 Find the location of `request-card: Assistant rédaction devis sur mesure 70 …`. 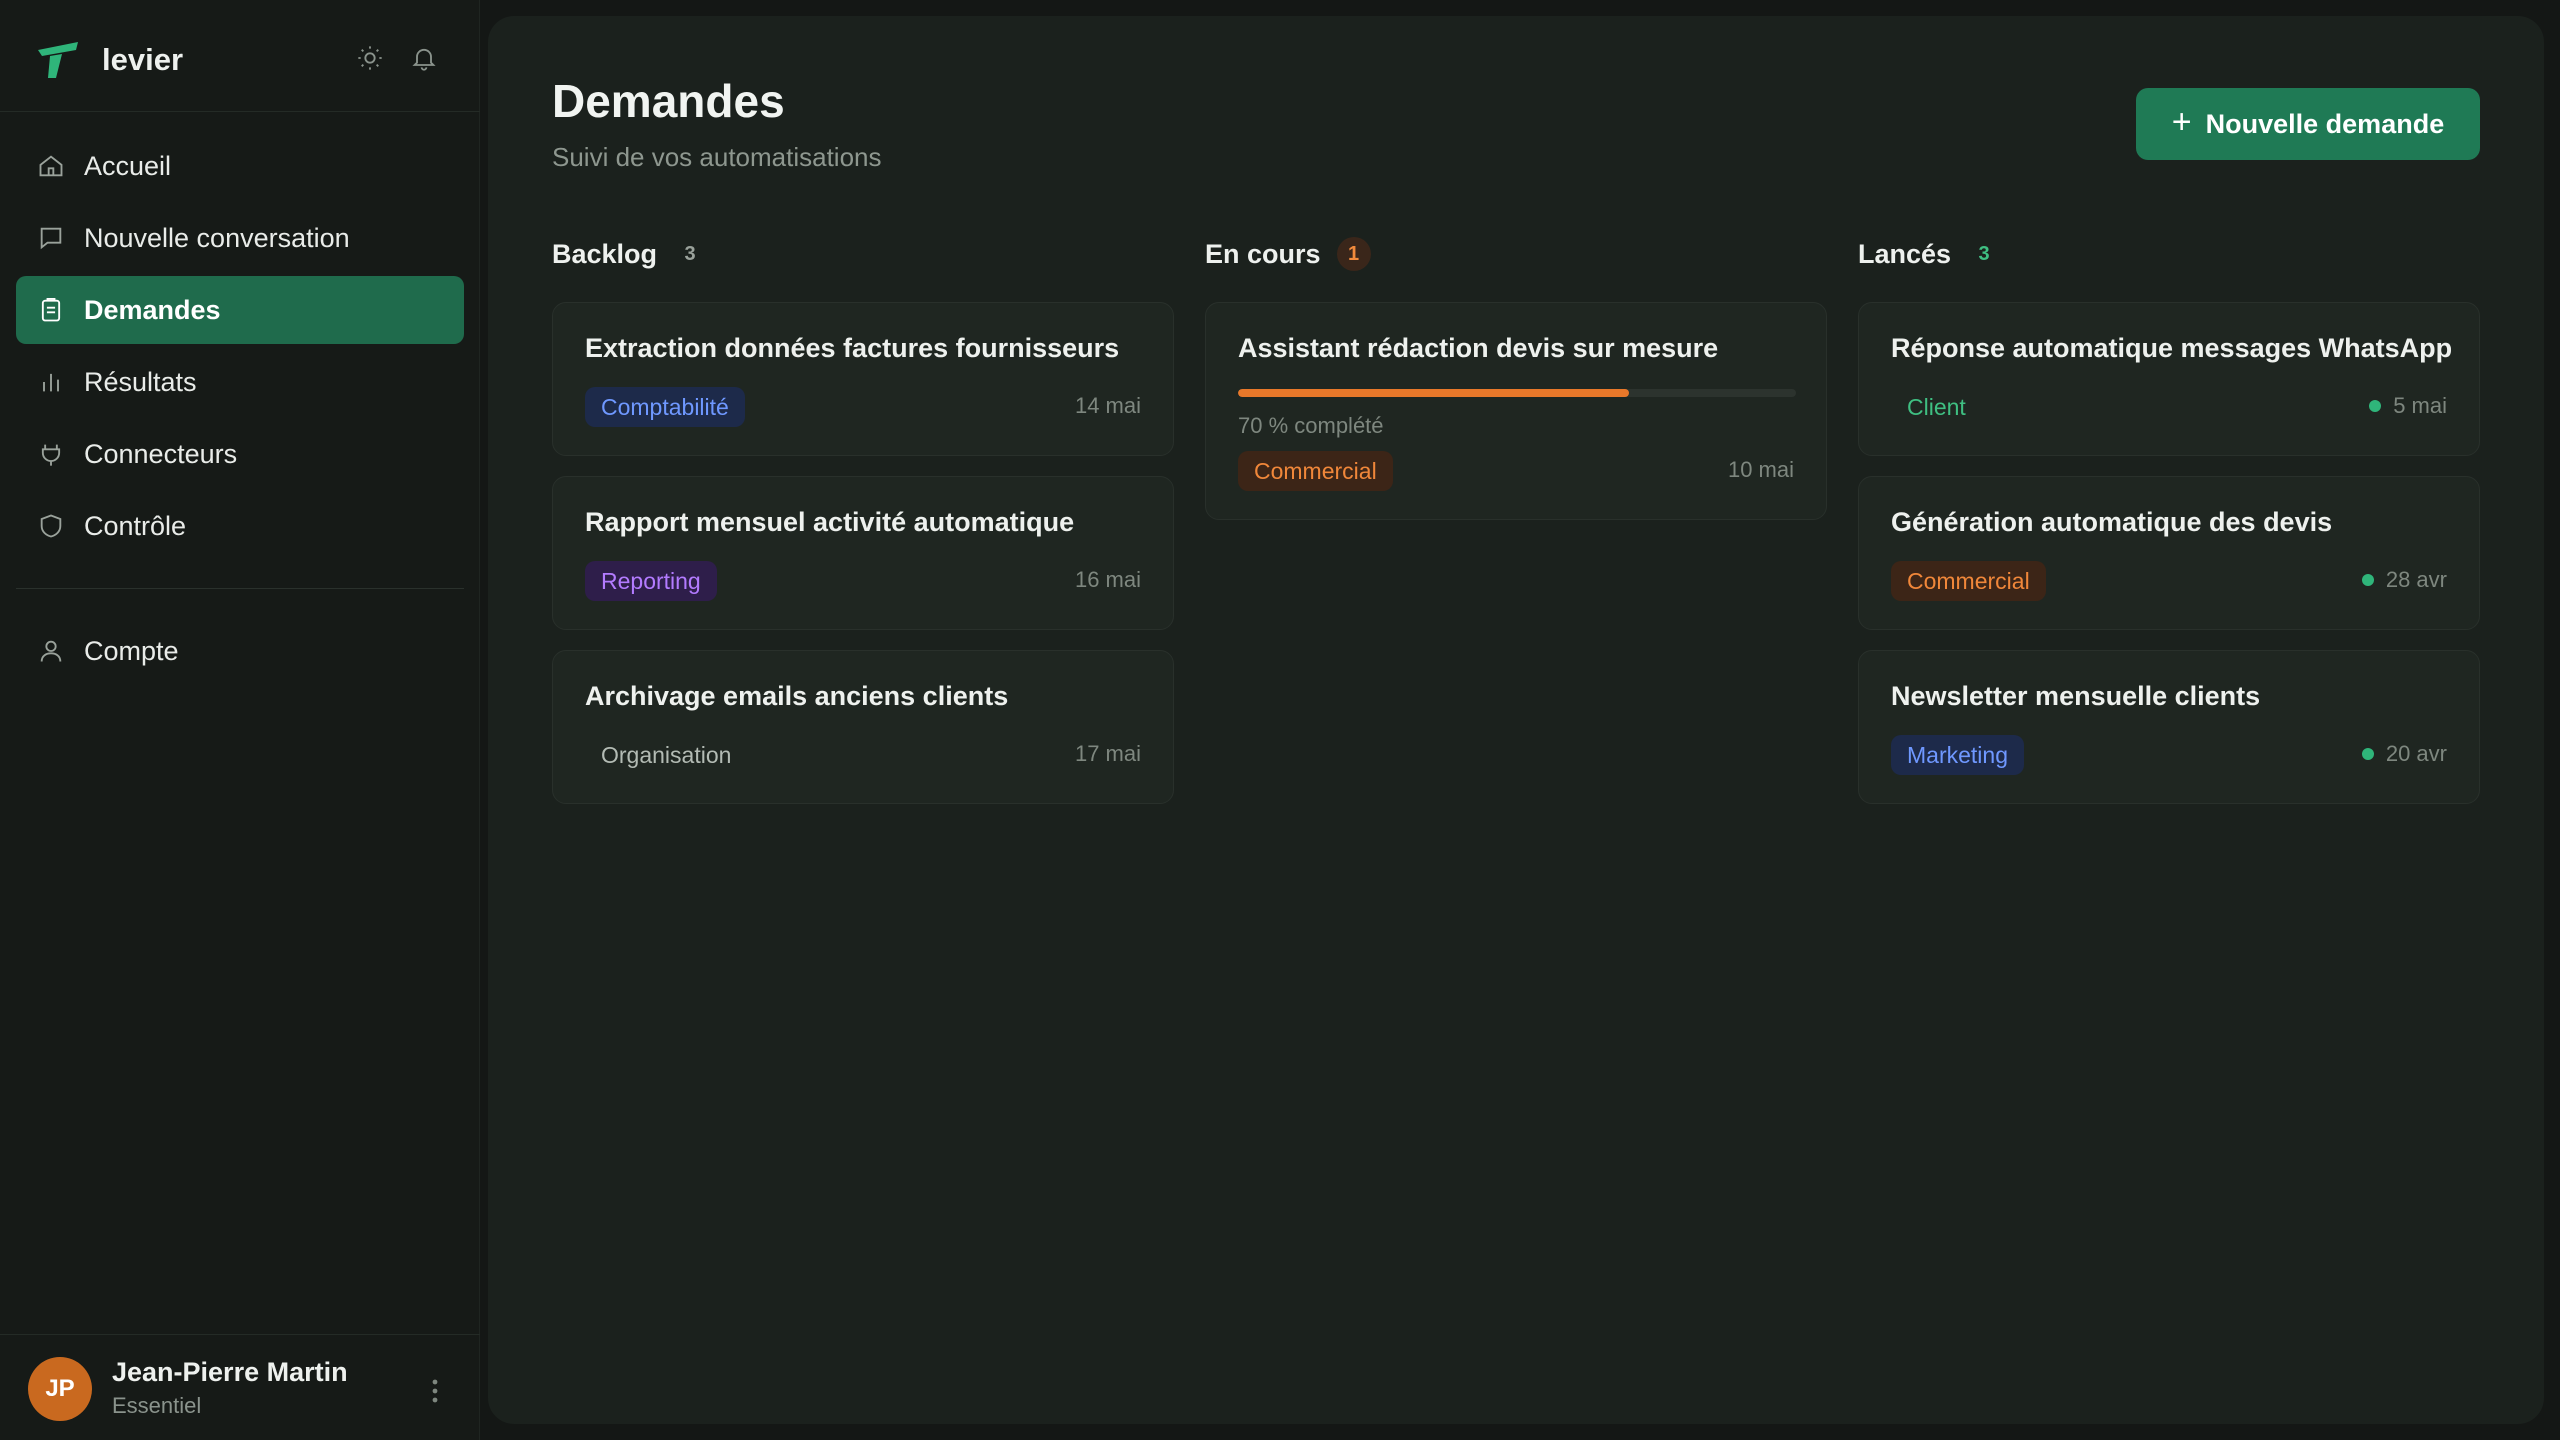

request-card: Assistant rédaction devis sur mesure 70 … is located at coordinates (1516, 411).